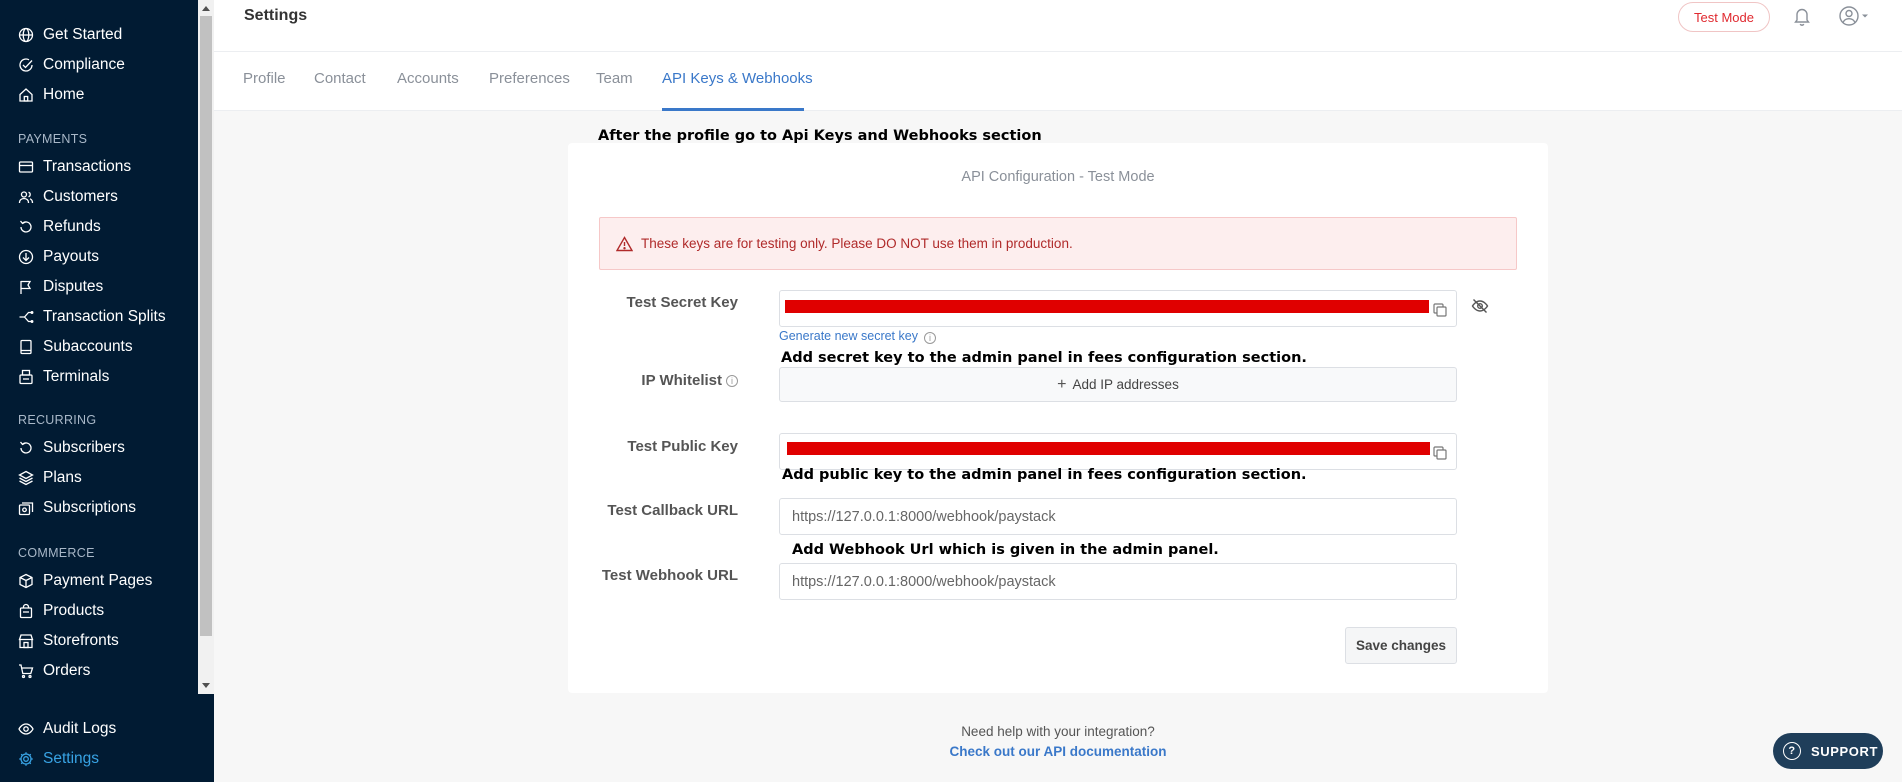 This screenshot has height=782, width=1902. I want to click on save-changes-button: Save changes, so click(1401, 645).